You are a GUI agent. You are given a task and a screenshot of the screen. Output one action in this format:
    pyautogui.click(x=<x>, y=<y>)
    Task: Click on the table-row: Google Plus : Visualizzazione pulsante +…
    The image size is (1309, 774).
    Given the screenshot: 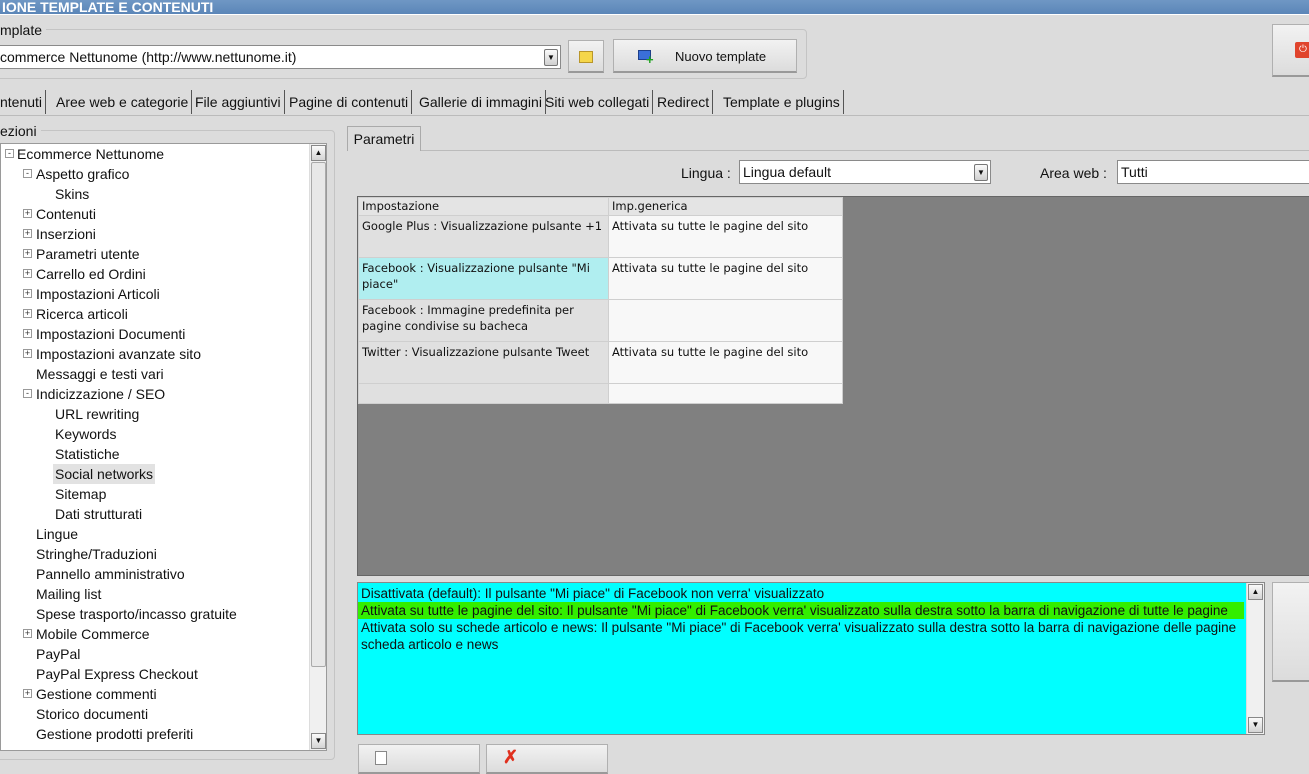 What is the action you would take?
    pyautogui.click(x=600, y=236)
    